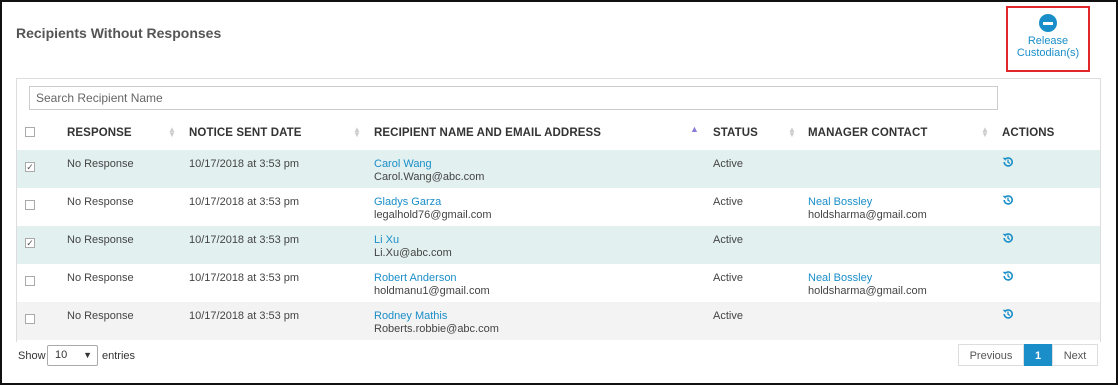  I want to click on caret-down-icon: ▼, so click(87, 355).